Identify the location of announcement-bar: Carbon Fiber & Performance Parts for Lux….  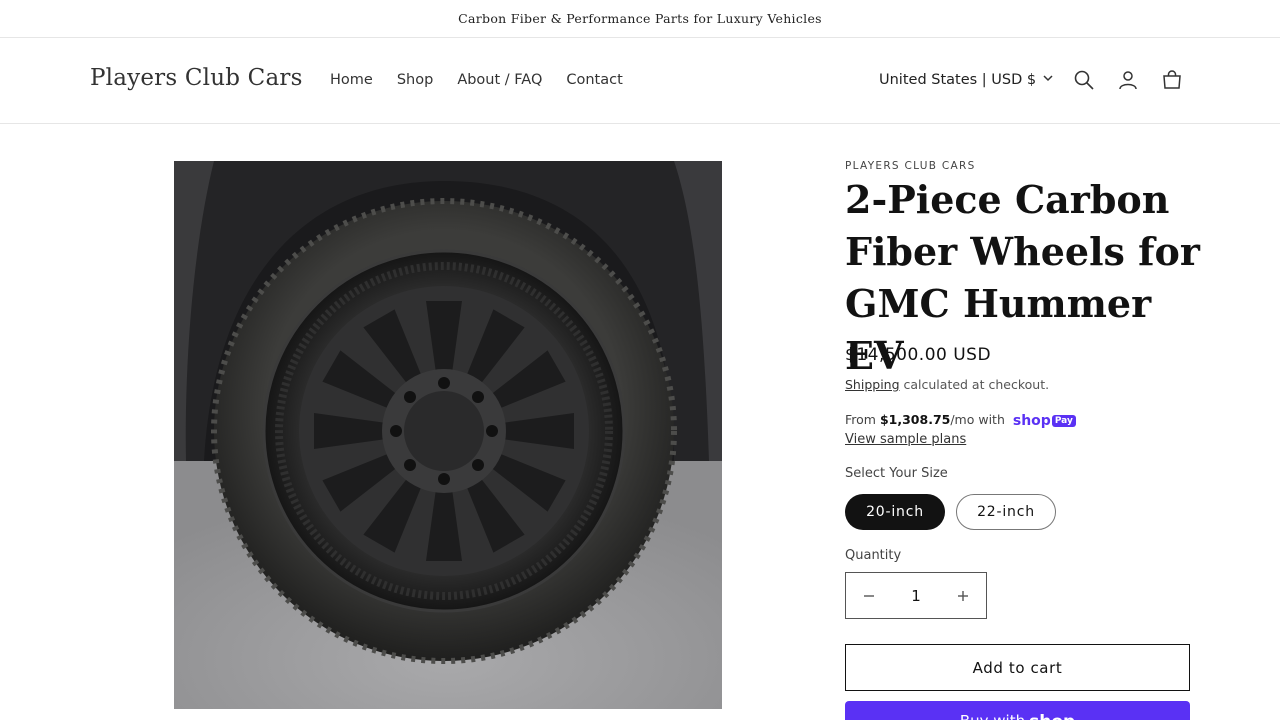
(640, 19).